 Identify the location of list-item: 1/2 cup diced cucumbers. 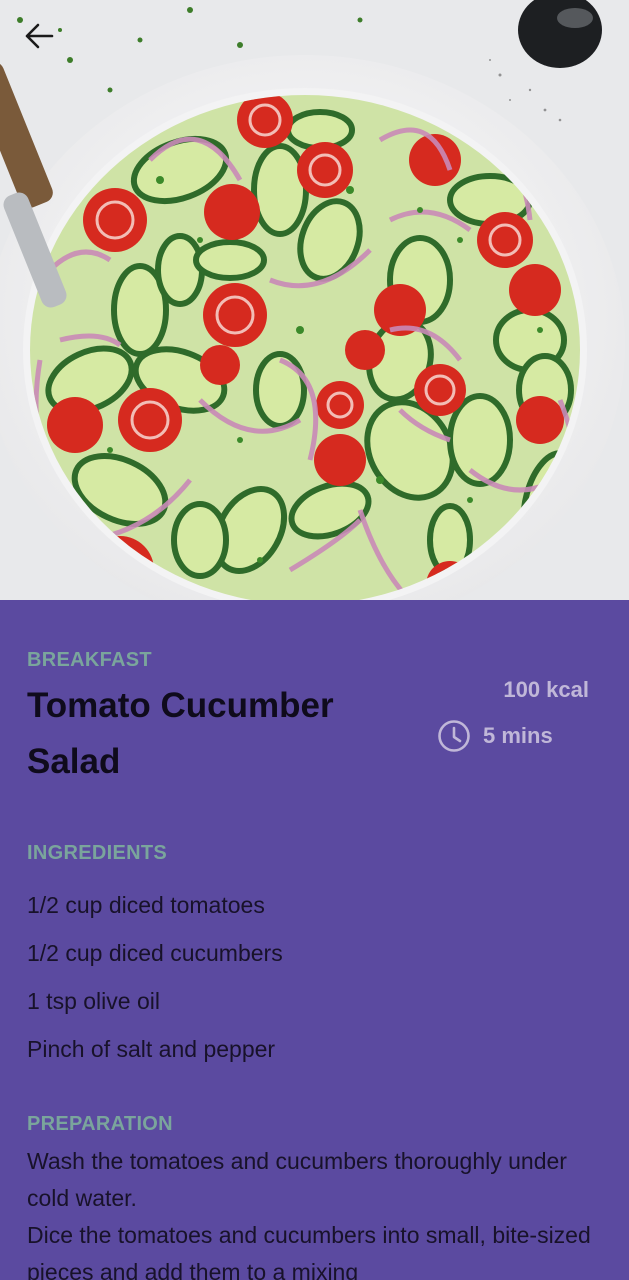
(155, 953).